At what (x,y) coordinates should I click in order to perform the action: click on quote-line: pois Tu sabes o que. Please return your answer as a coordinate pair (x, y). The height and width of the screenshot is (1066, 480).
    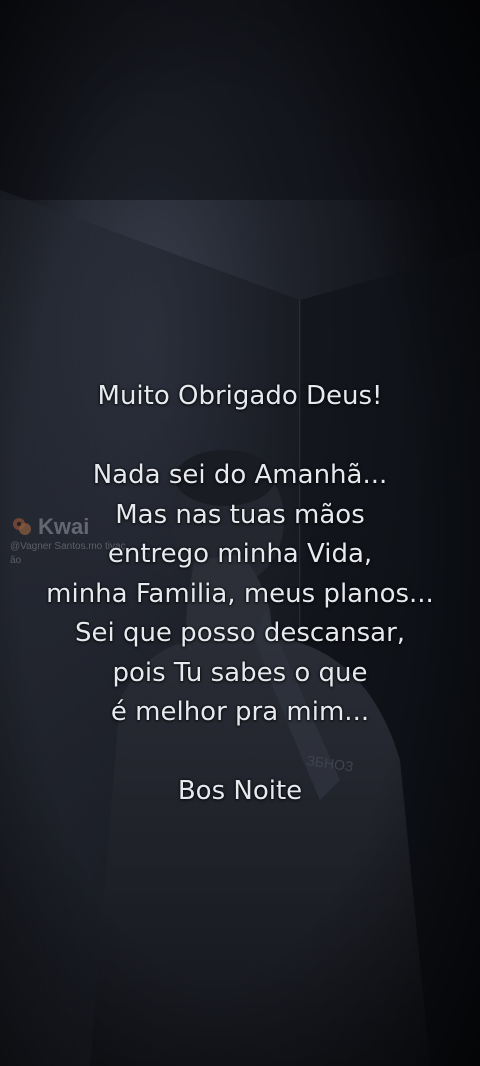
    Looking at the image, I should click on (240, 672).